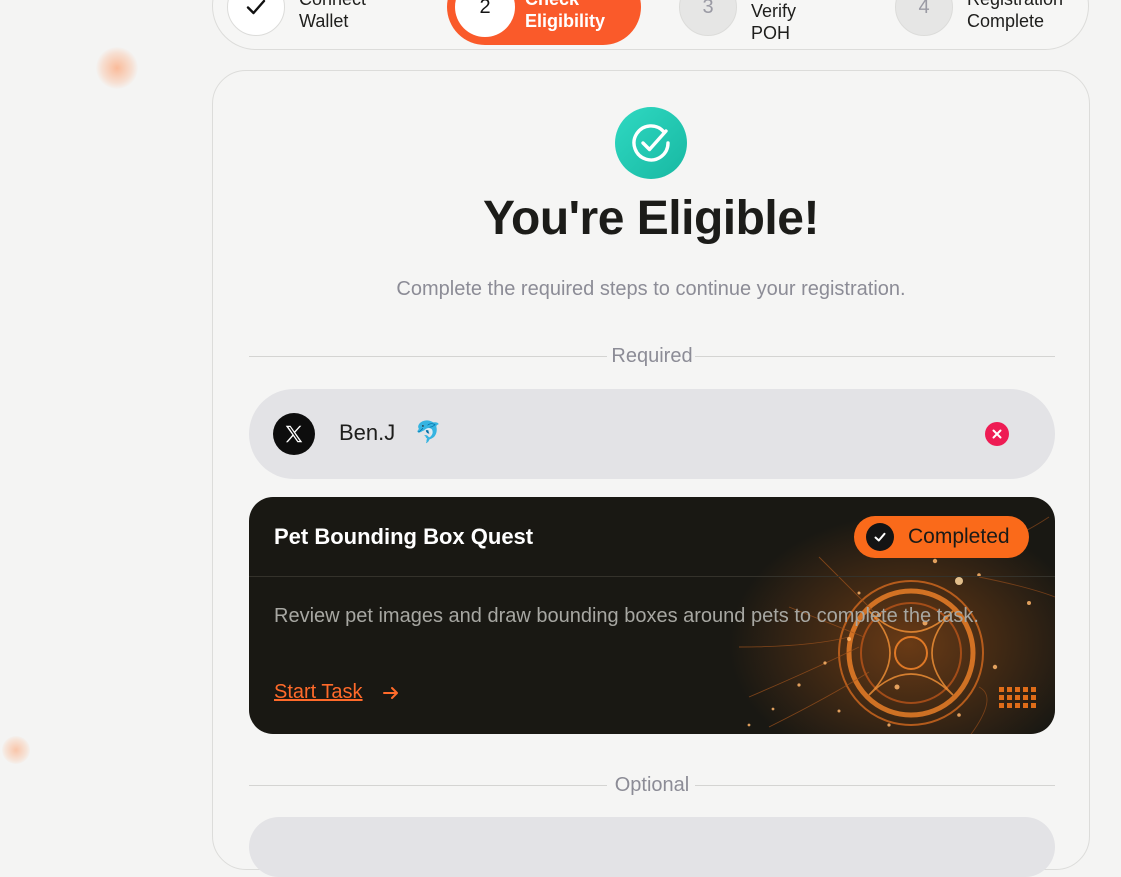 Image resolution: width=1121 pixels, height=877 pixels. I want to click on remove-account-button, so click(997, 434).